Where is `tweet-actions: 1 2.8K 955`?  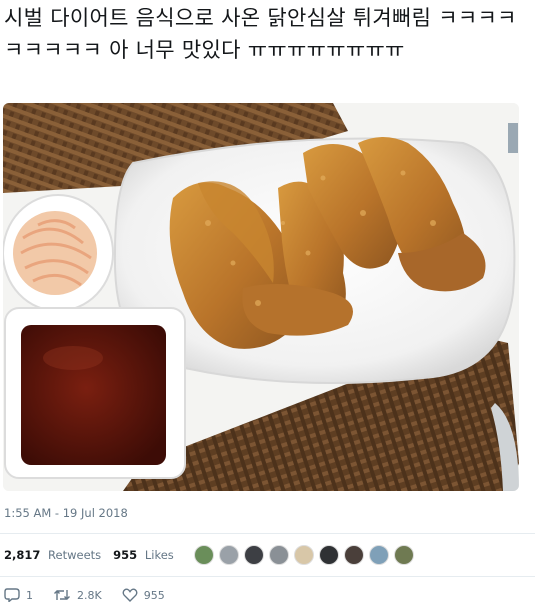 tweet-actions: 1 2.8K 955 is located at coordinates (94, 595).